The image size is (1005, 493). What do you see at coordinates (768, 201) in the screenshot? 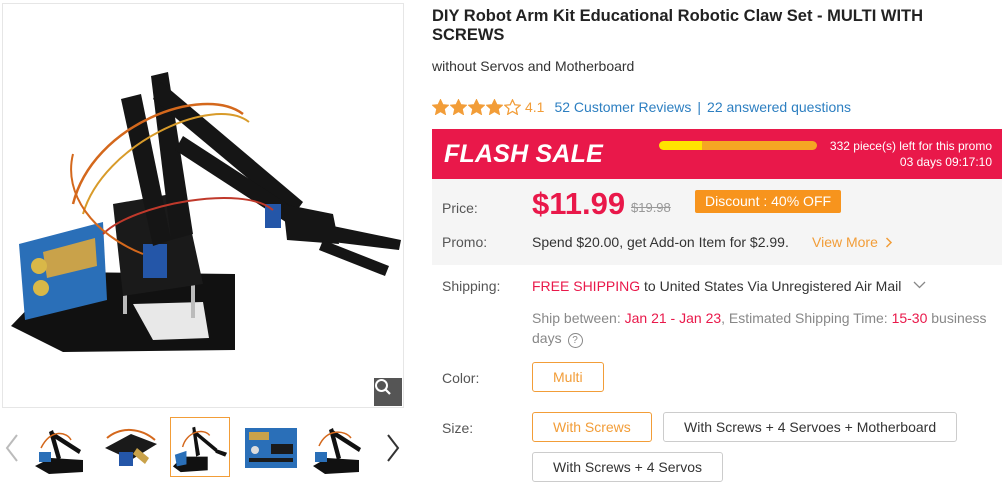
I see `discount-badge: Discount : 40% OFF` at bounding box center [768, 201].